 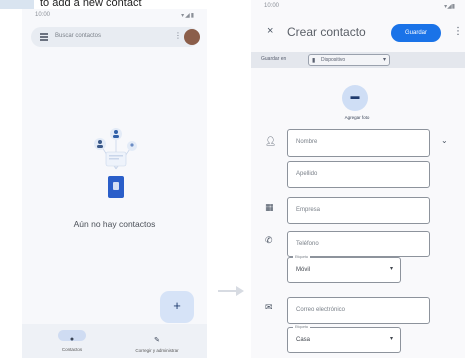 I want to click on add-photo-button: ▬, so click(x=355, y=98).